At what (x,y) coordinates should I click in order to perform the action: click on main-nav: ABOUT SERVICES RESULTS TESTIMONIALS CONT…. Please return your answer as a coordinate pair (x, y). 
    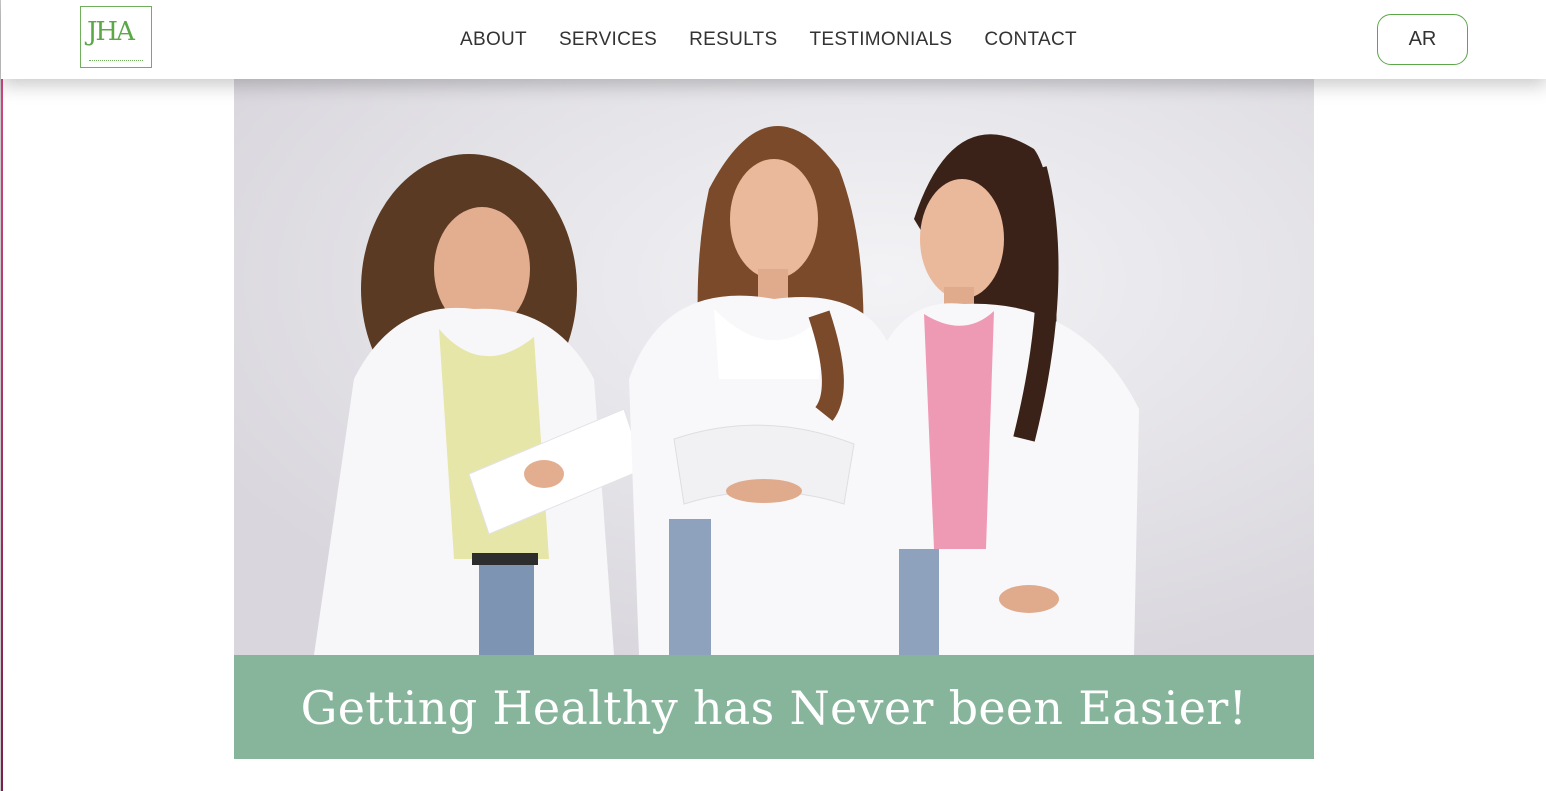
    Looking at the image, I should click on (784, 40).